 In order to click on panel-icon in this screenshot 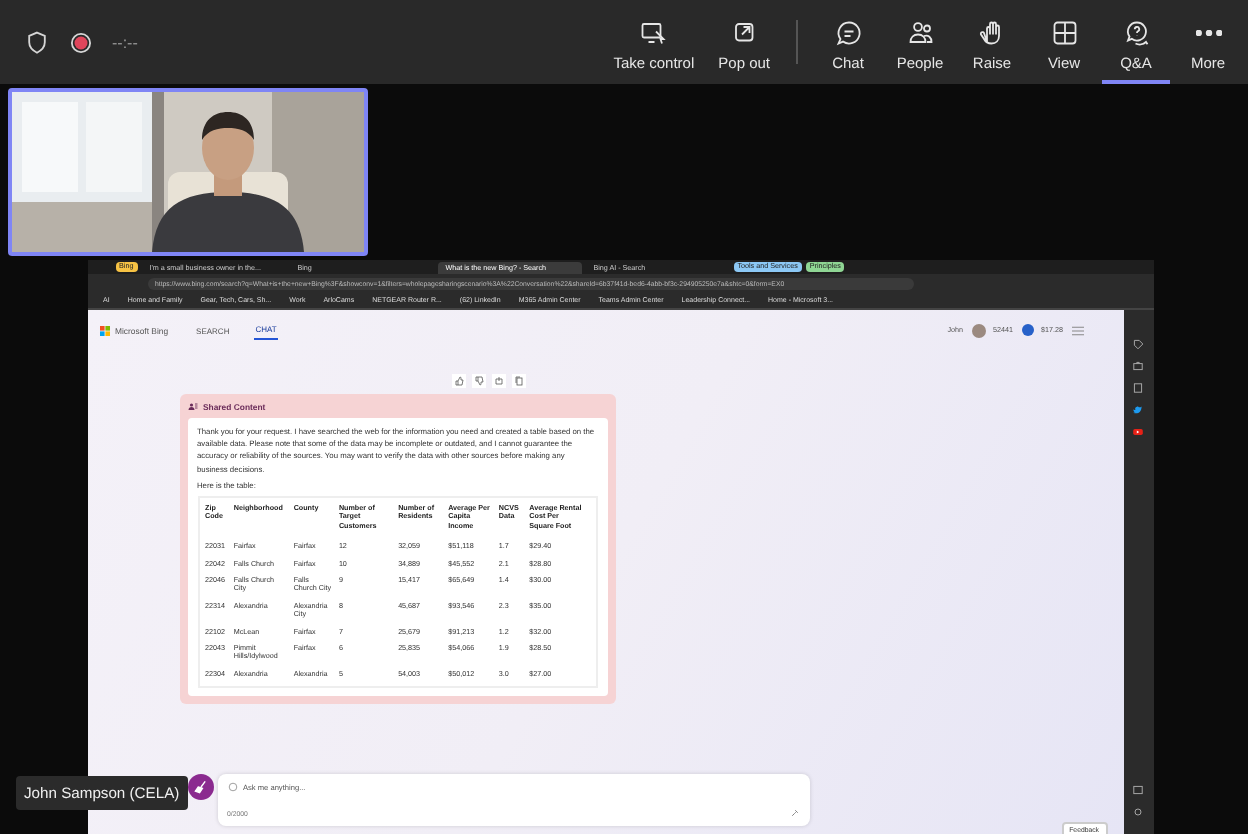, I will do `click(1138, 790)`.